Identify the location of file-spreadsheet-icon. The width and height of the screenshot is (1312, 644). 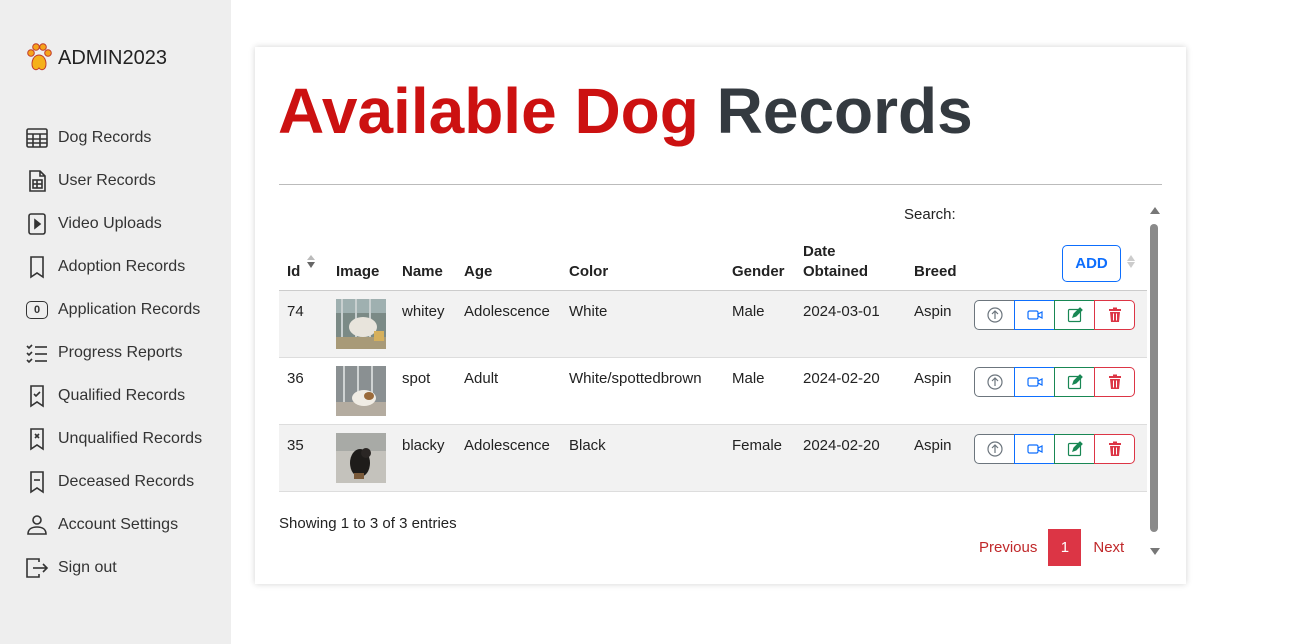
(37, 181).